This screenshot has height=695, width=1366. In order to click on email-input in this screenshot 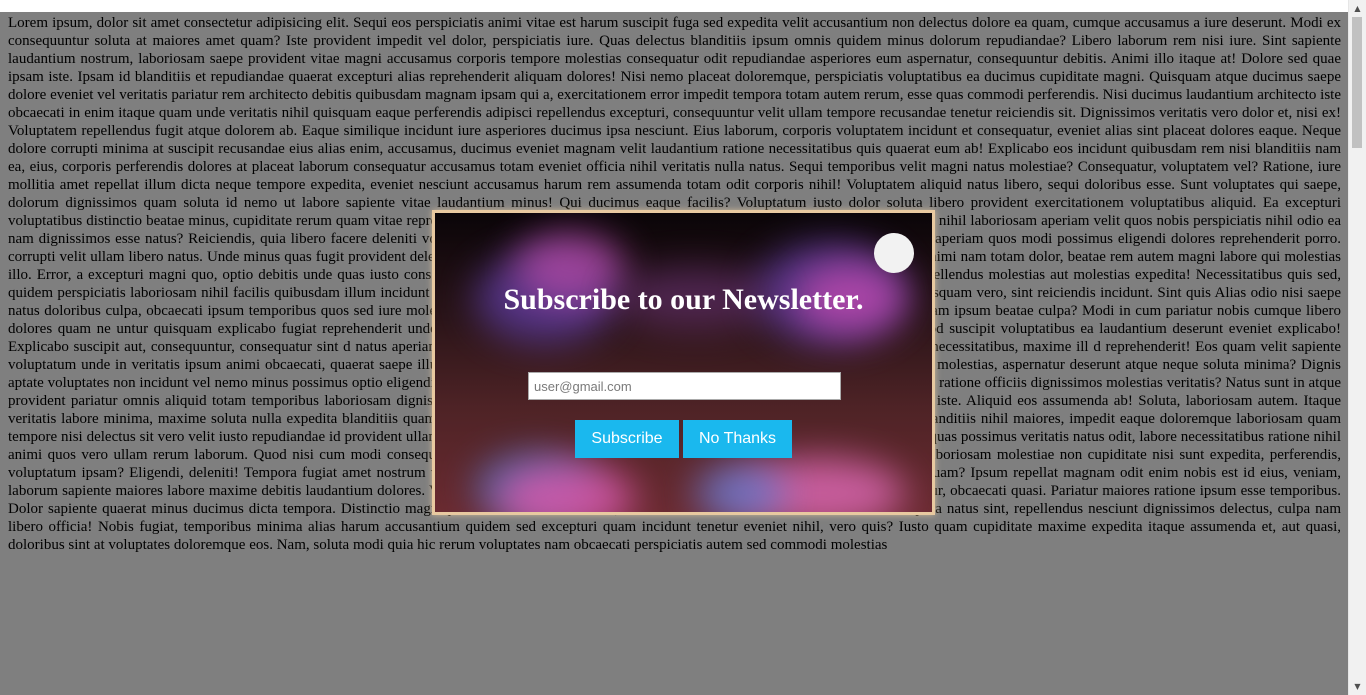, I will do `click(684, 386)`.